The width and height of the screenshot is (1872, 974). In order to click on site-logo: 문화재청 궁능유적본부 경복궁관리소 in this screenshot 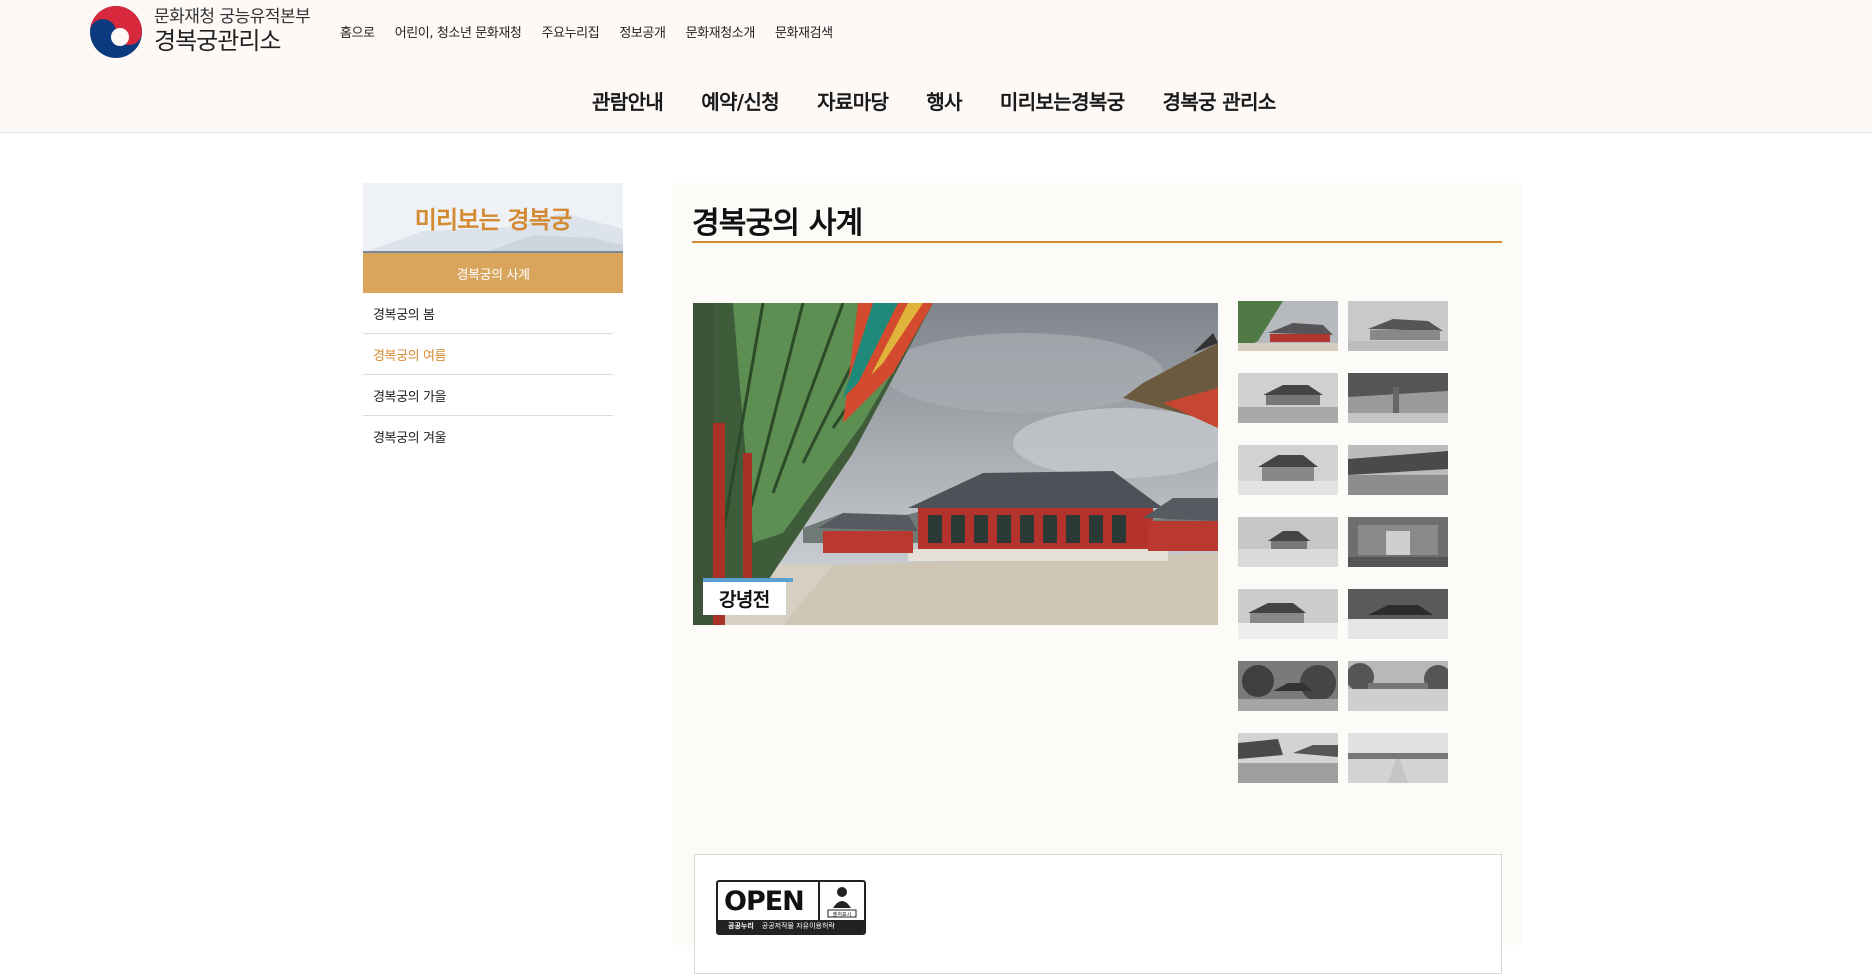, I will do `click(208, 32)`.